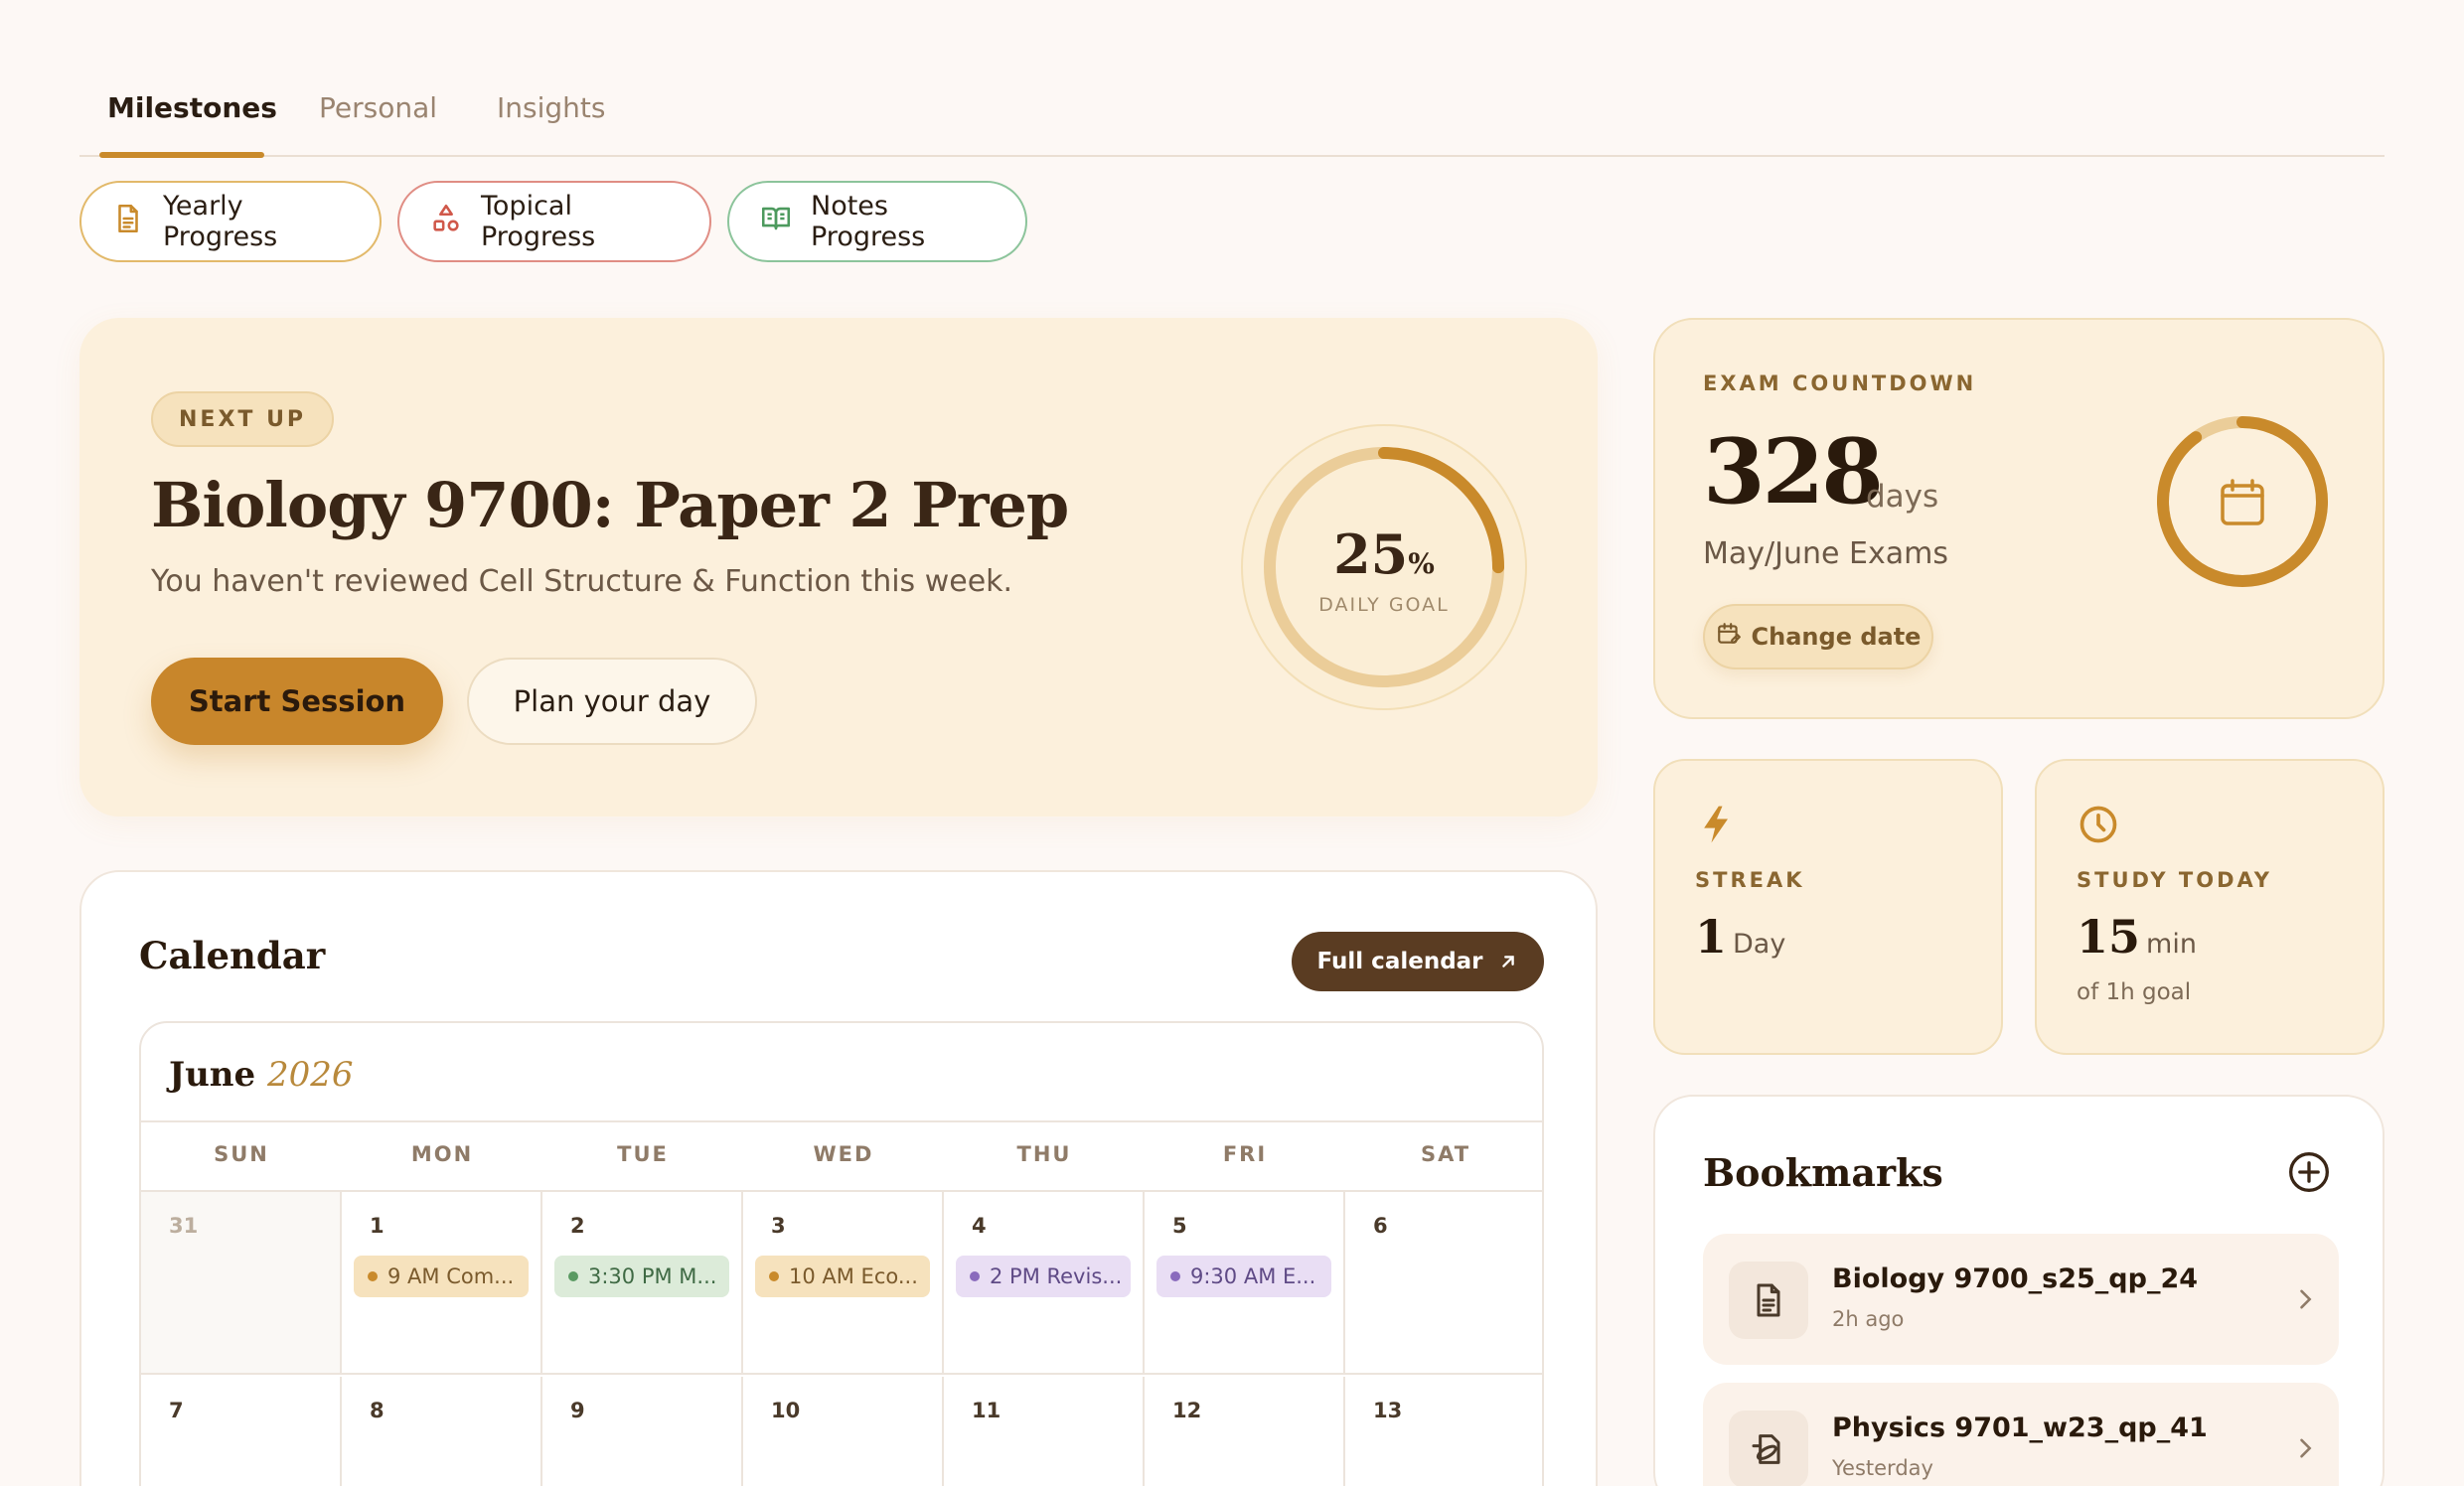 The height and width of the screenshot is (1486, 2464). What do you see at coordinates (2021, 1299) in the screenshot?
I see `bookmark-item: Biology 9700_s25_qp_24 2h ago` at bounding box center [2021, 1299].